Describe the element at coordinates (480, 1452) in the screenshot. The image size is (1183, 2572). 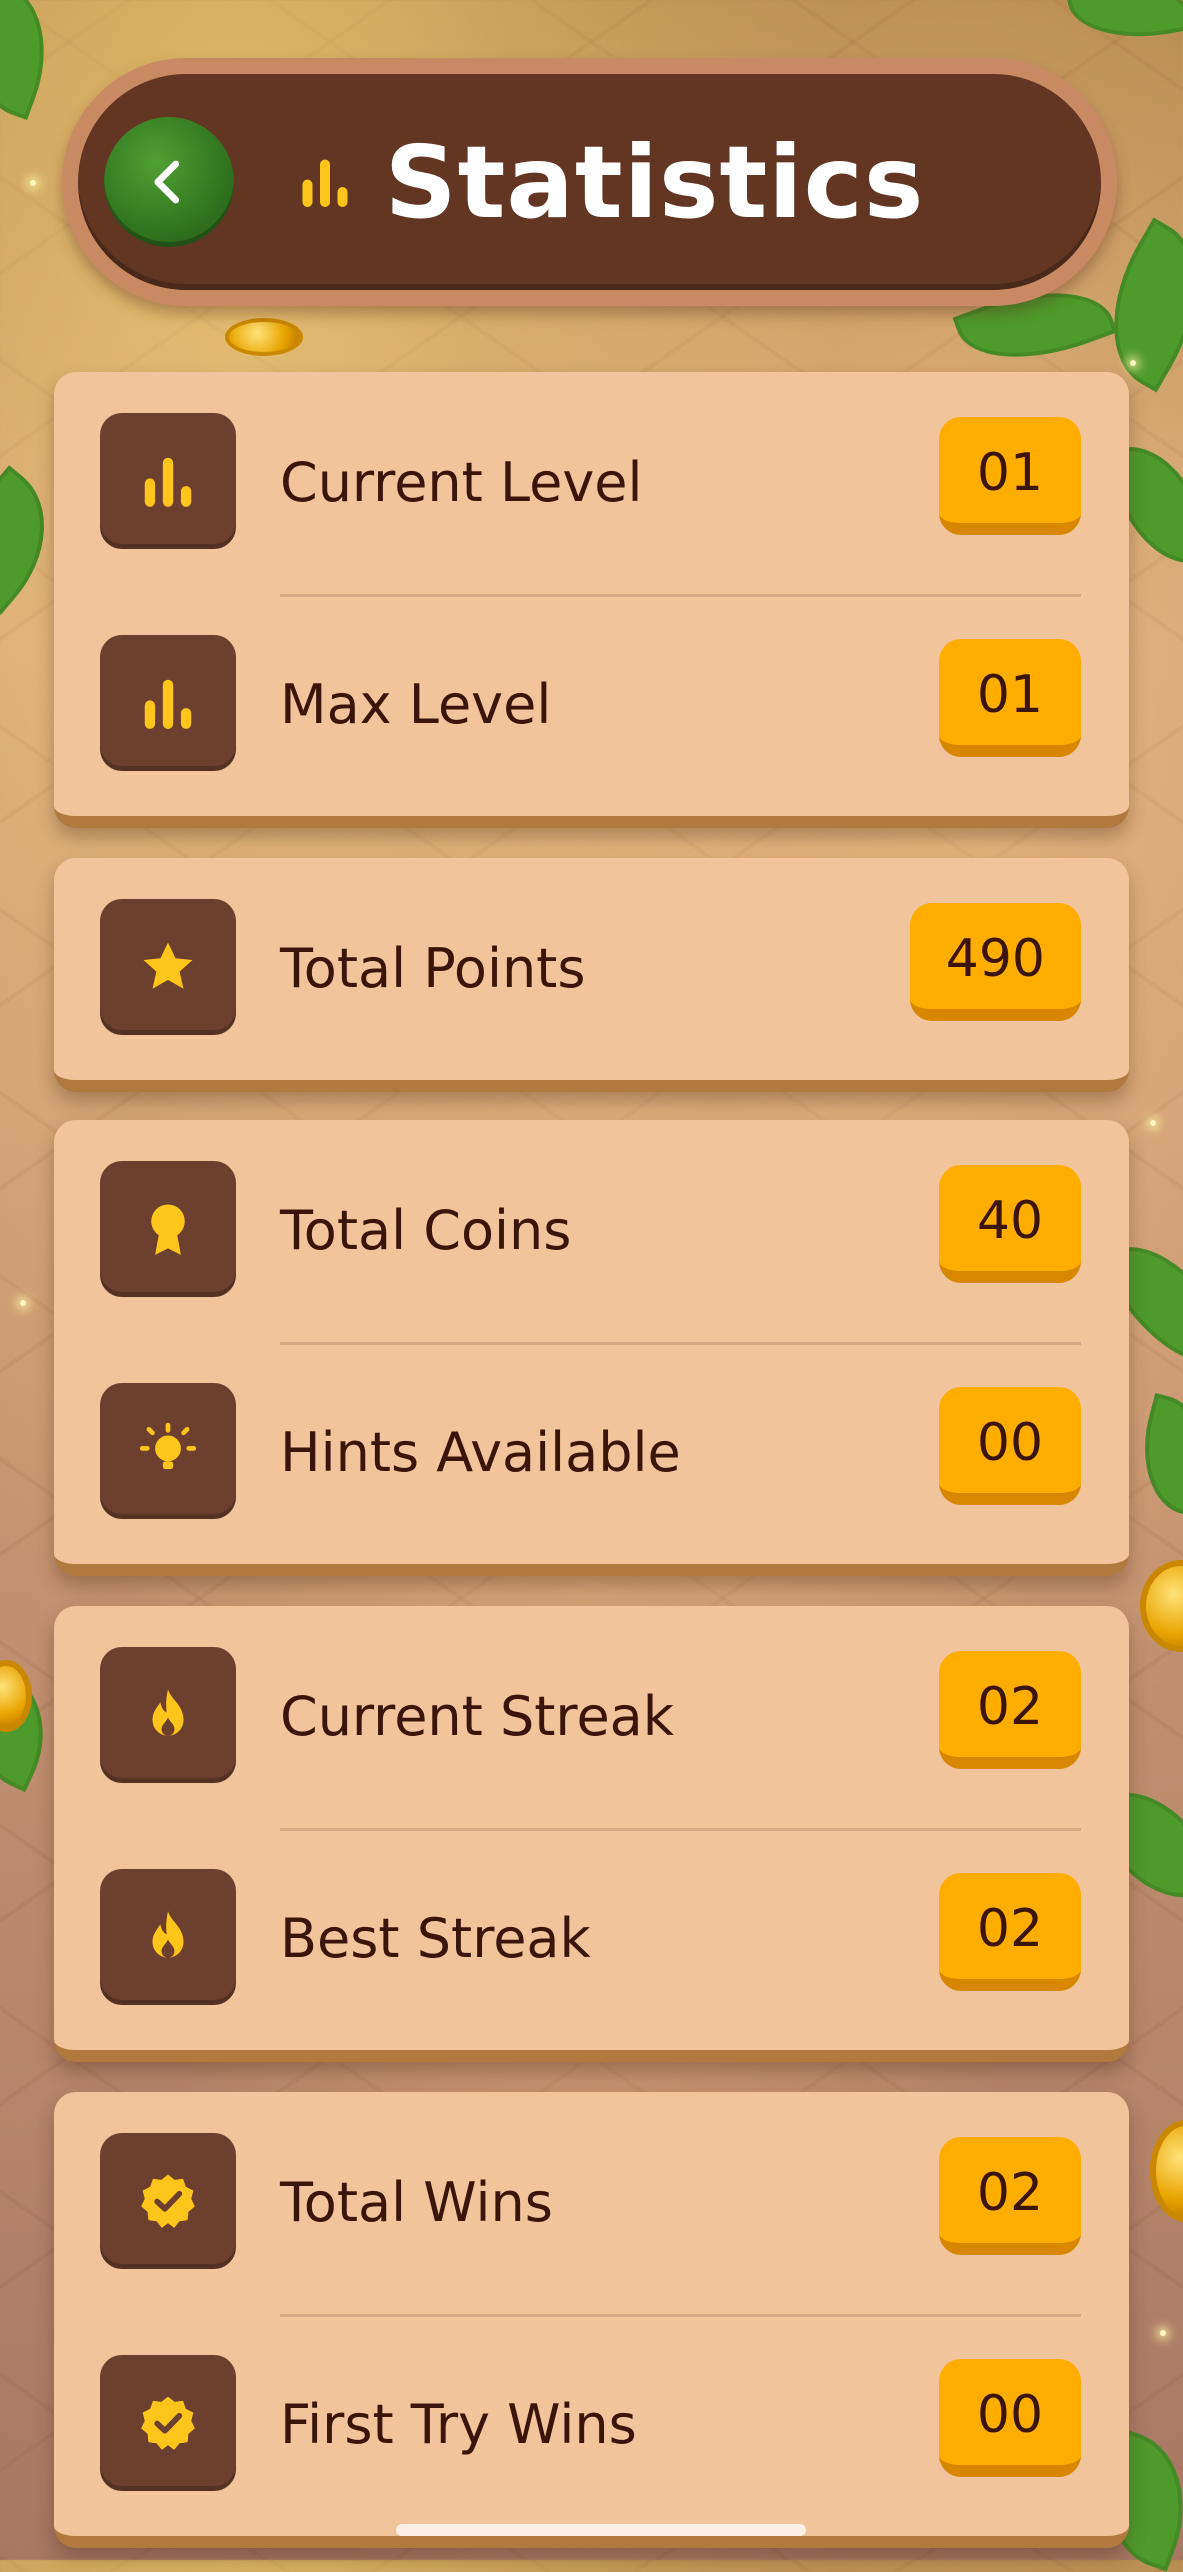
I see `stat-label: Hints Available` at that location.